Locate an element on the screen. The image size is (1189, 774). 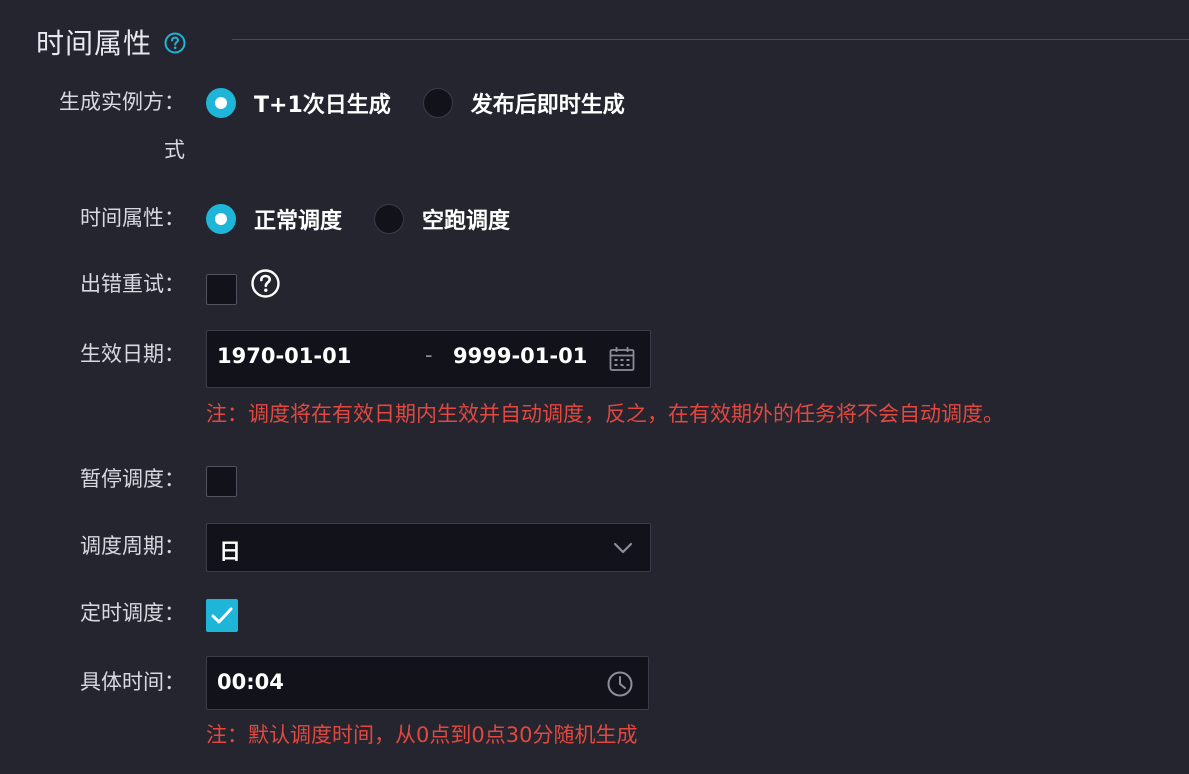
section-header: 时间属性 is located at coordinates (111, 42).